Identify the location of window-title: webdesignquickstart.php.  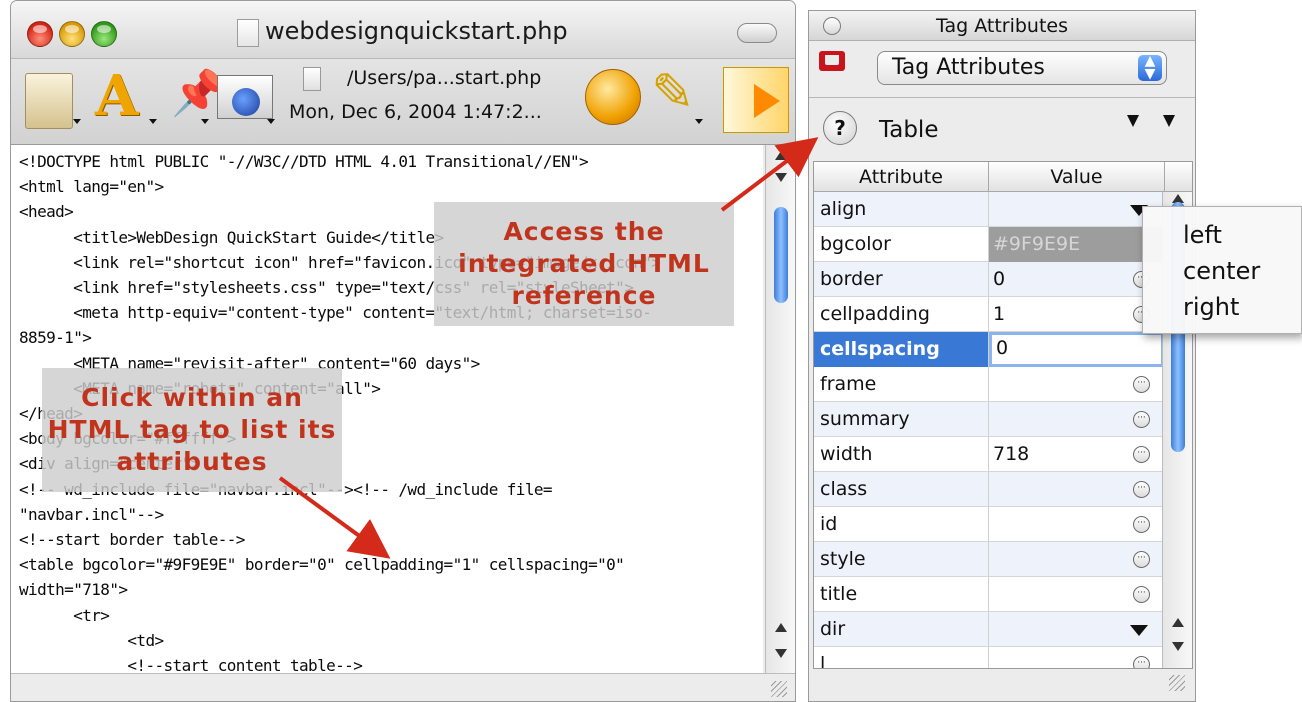
(416, 31).